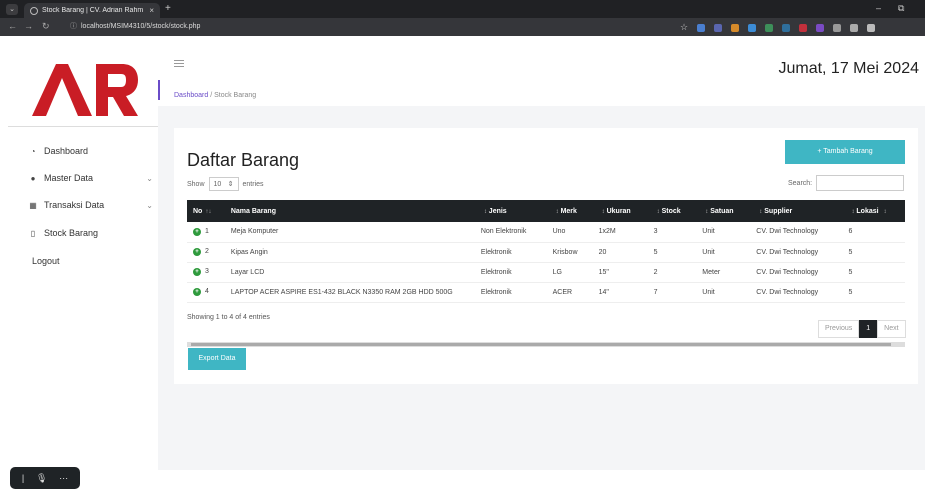  What do you see at coordinates (228, 317) in the screenshot?
I see `table-info: Showing 1 to 4 of 4 entries` at bounding box center [228, 317].